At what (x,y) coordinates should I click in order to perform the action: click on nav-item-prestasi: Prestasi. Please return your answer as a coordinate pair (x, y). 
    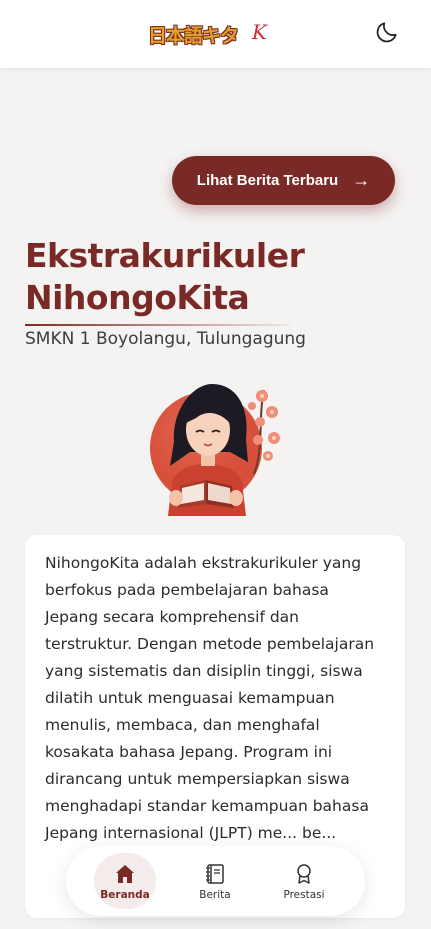
    Looking at the image, I should click on (304, 881).